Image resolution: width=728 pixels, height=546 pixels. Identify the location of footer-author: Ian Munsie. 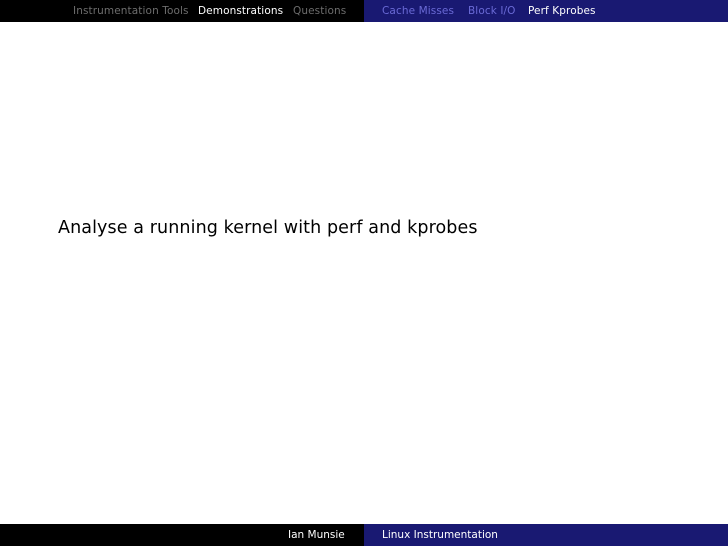
(316, 535).